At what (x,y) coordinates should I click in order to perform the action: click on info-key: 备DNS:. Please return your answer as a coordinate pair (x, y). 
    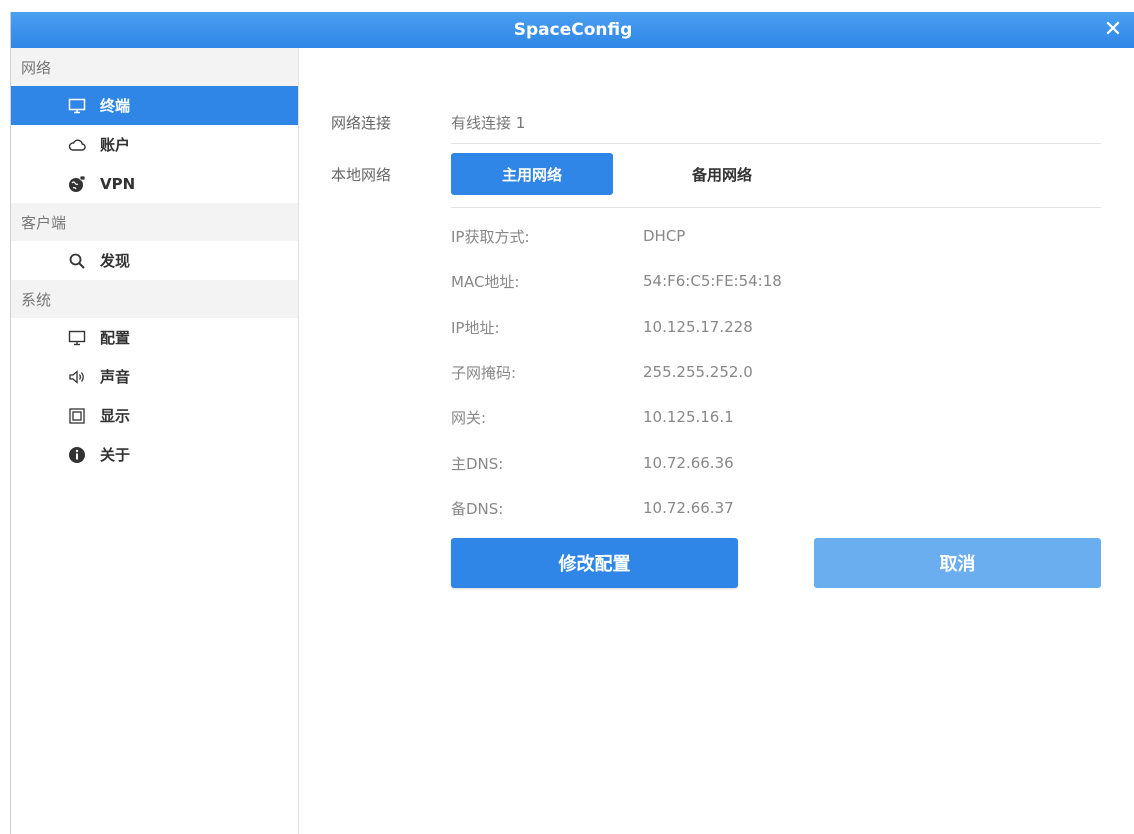
    Looking at the image, I should click on (477, 508).